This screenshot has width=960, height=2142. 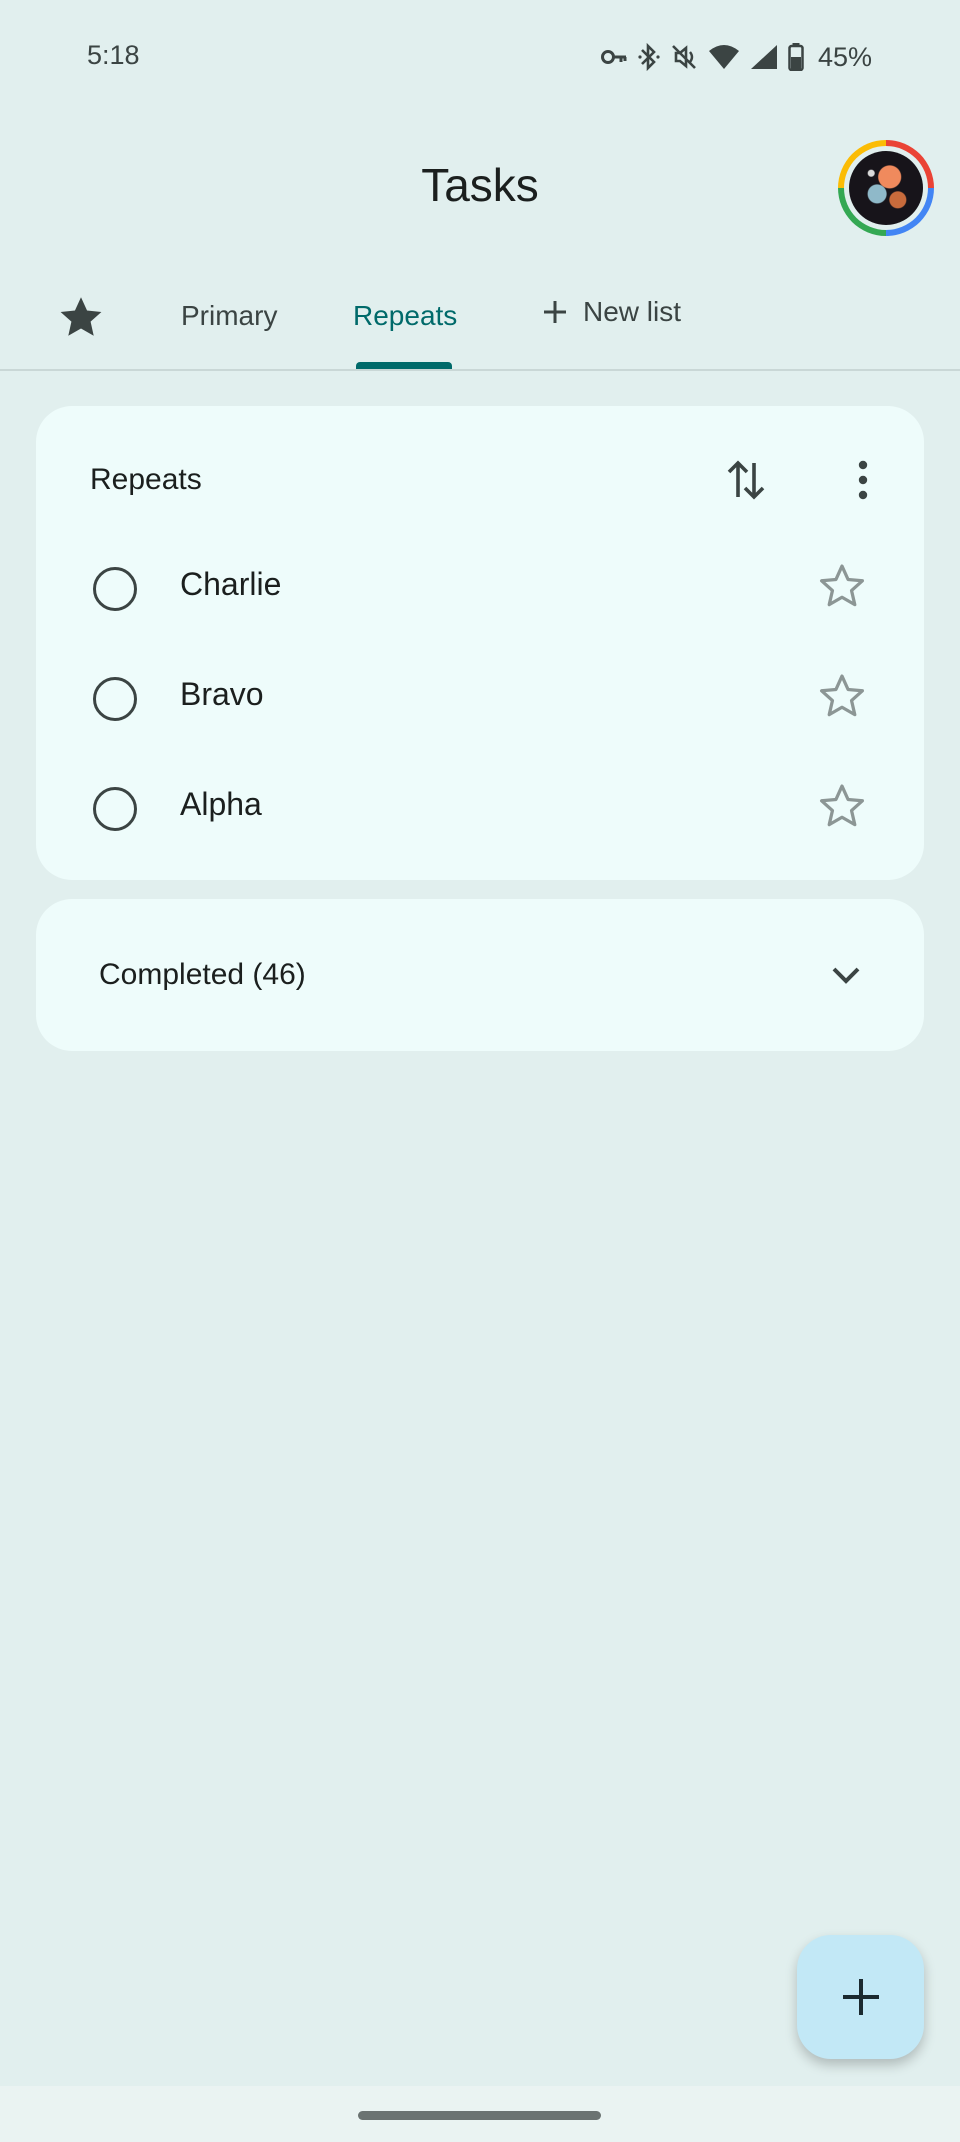 I want to click on wifi-icon, so click(x=723, y=57).